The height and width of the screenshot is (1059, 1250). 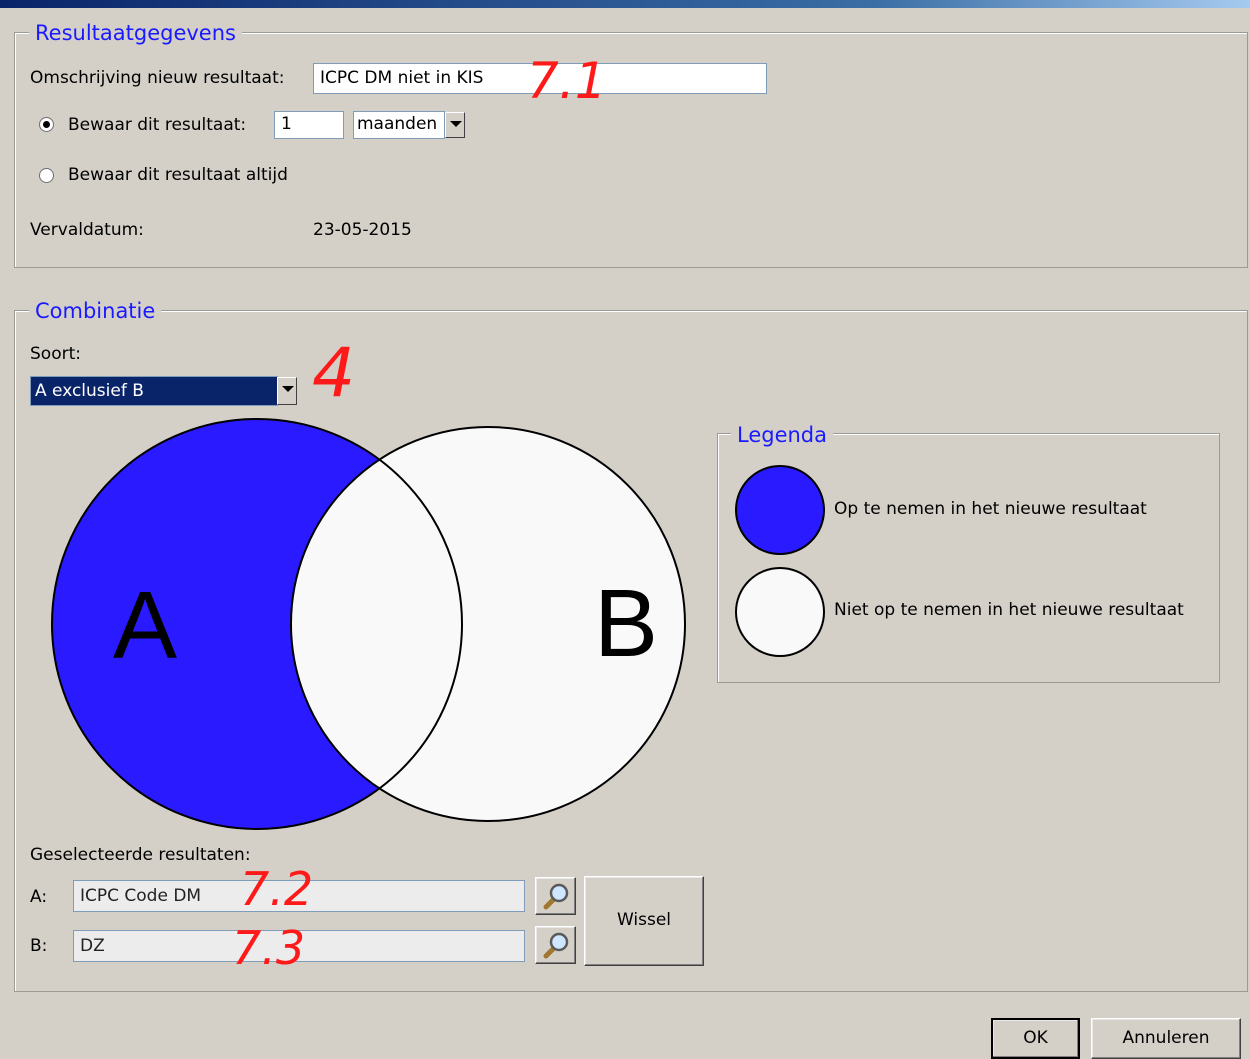 I want to click on bewaar-unit-dropdown-icon, so click(x=455, y=125).